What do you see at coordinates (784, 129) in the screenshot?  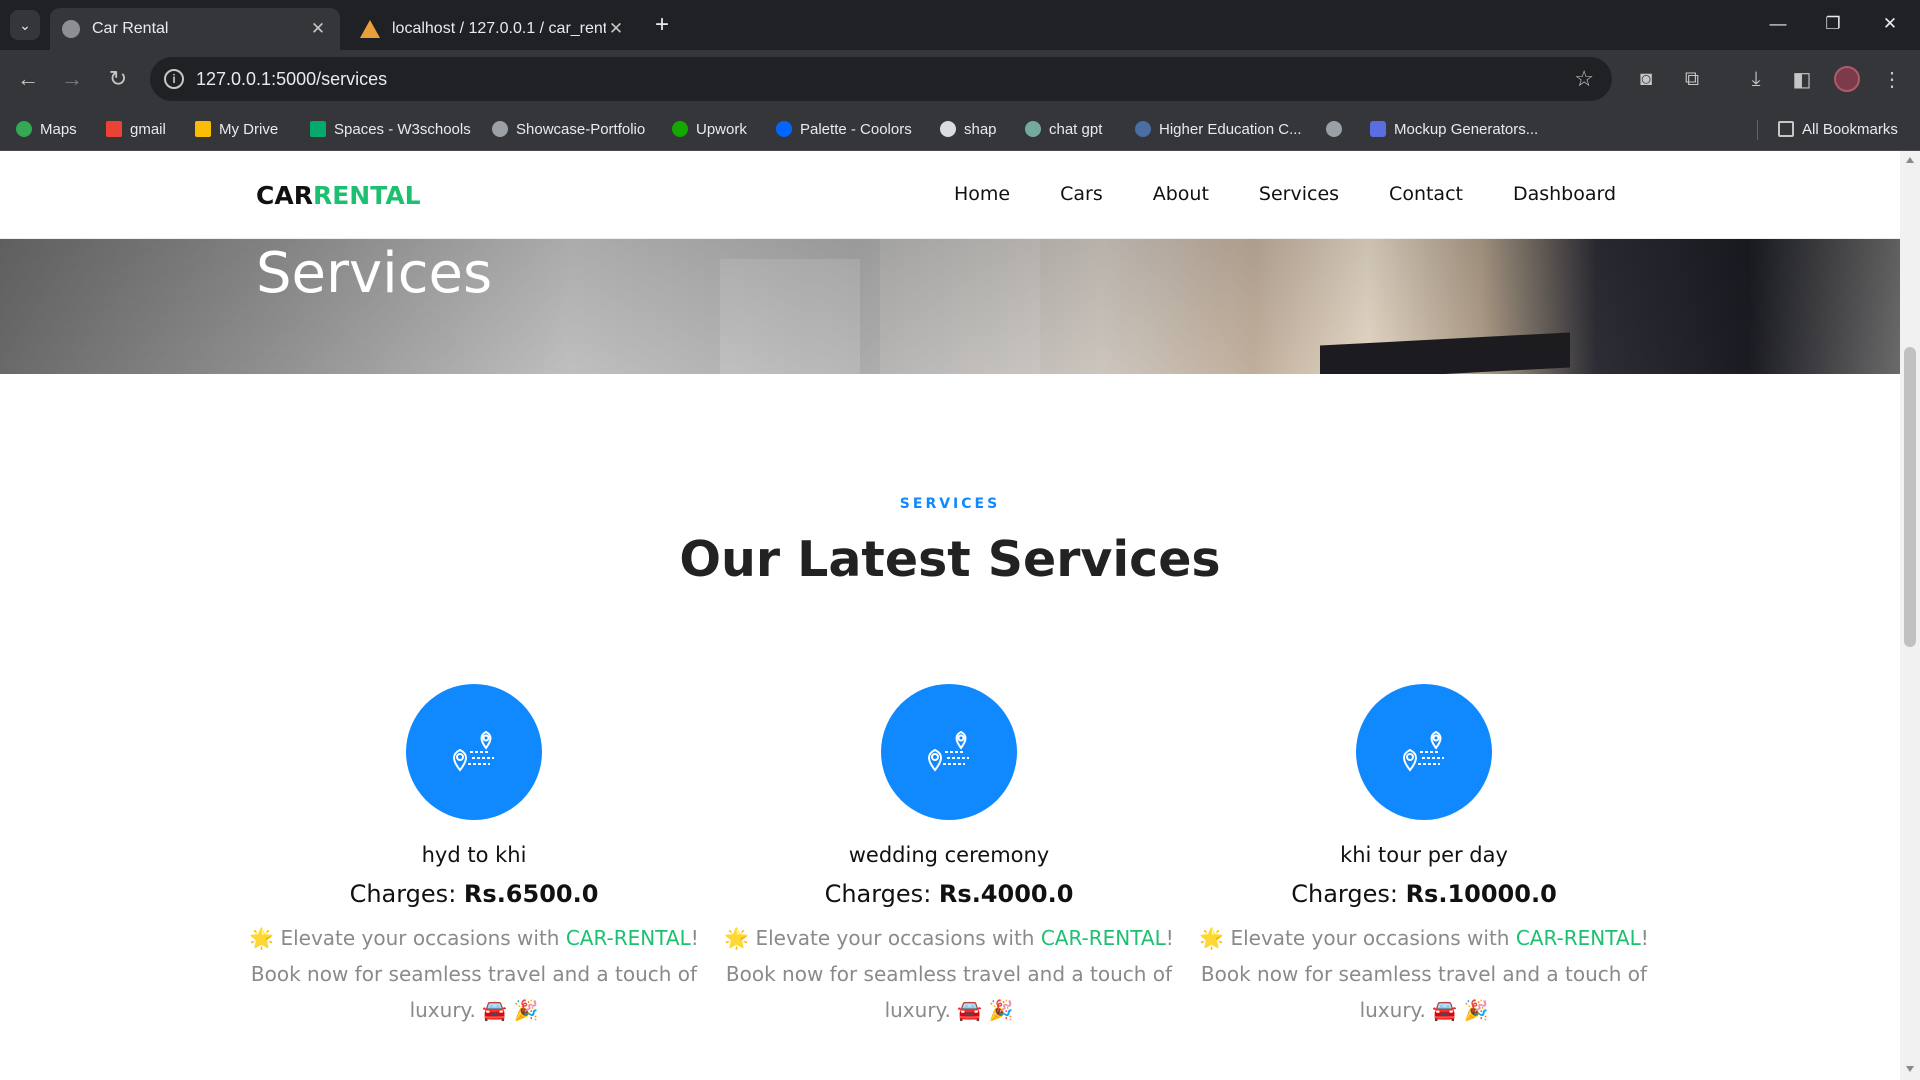 I see `coolors-icon` at bounding box center [784, 129].